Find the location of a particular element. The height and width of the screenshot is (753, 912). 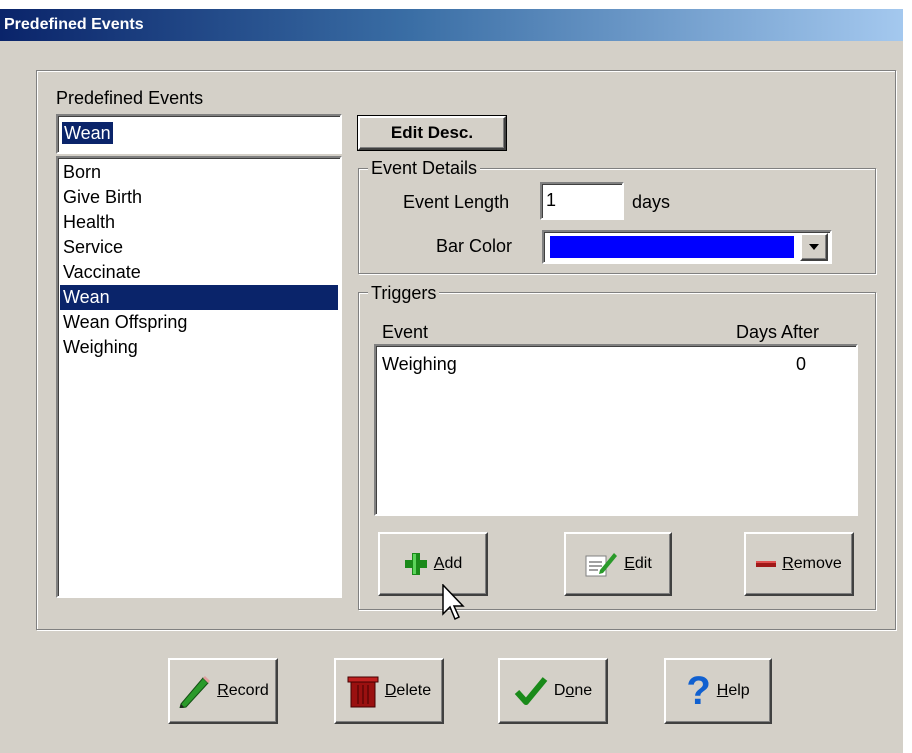

delete-button: Delete is located at coordinates (389, 691).